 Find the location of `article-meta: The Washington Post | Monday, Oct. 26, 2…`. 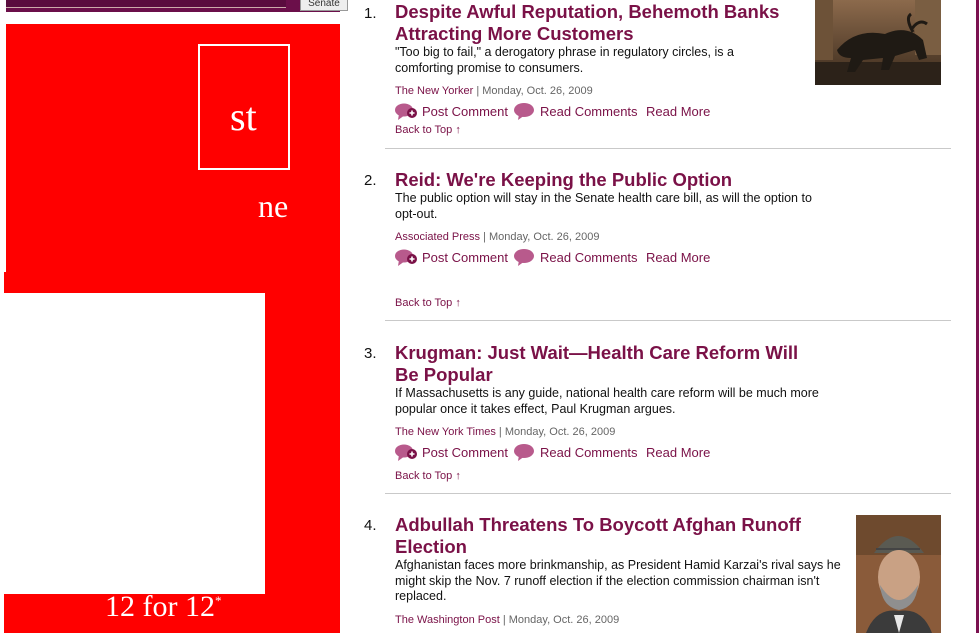

article-meta: The Washington Post | Monday, Oct. 26, 2… is located at coordinates (507, 620).